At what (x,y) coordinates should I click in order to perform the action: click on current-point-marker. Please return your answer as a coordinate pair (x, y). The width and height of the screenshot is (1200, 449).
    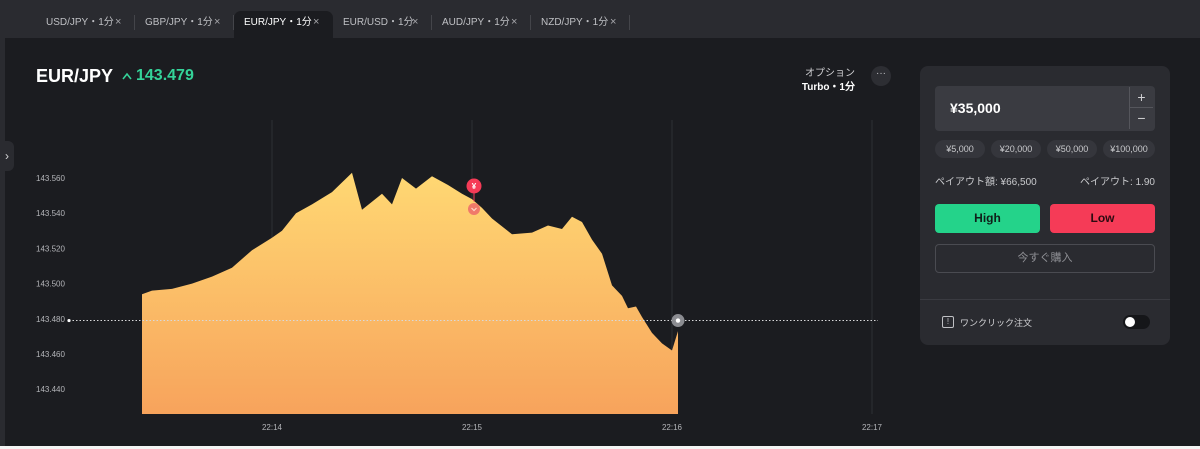
    Looking at the image, I should click on (678, 321).